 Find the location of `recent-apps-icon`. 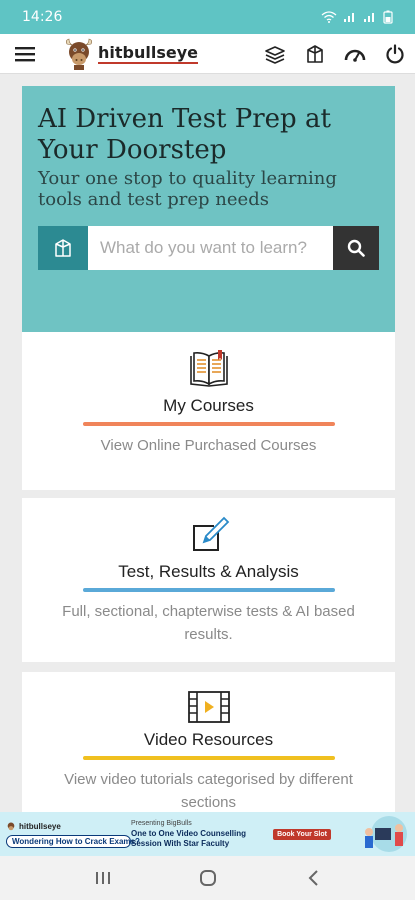

recent-apps-icon is located at coordinates (102, 878).